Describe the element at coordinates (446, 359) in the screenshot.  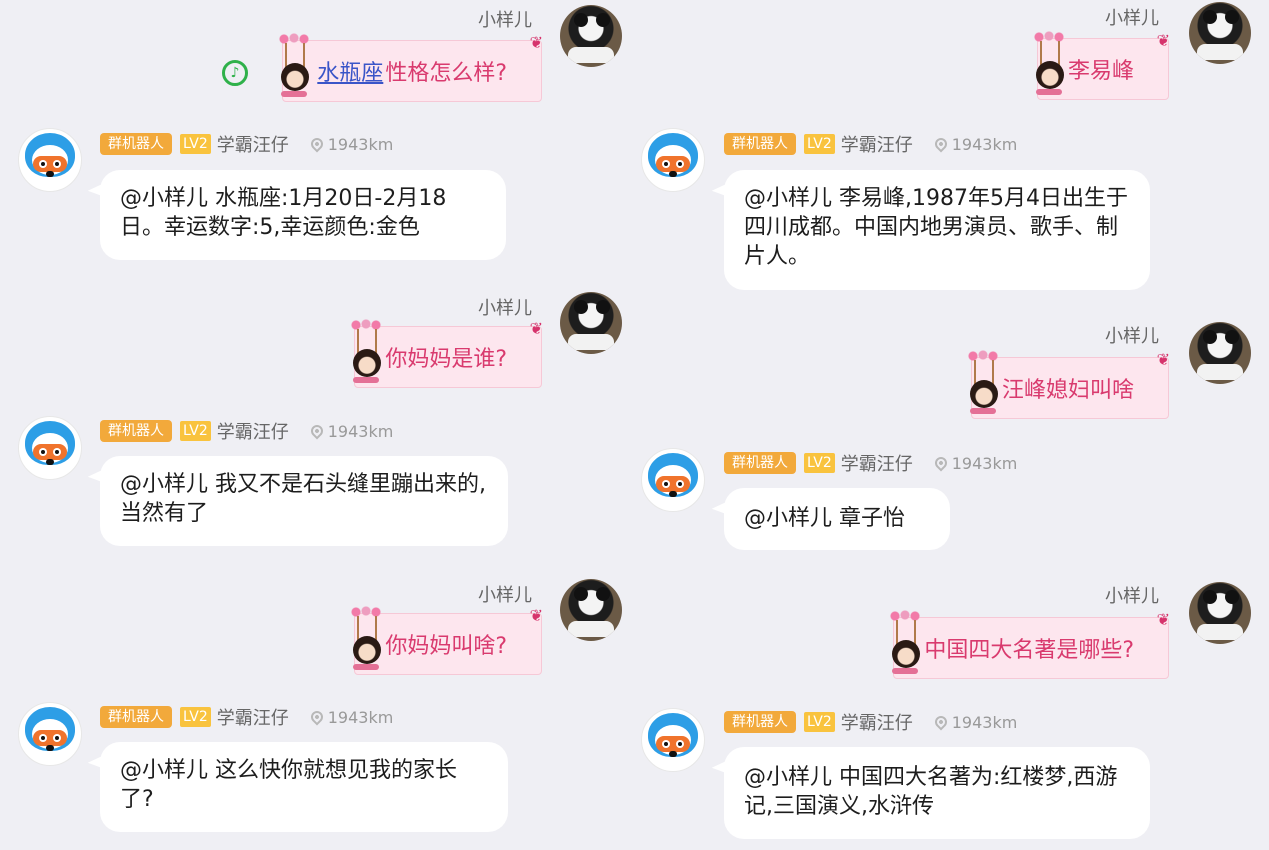
I see `message-text: 你妈妈是谁?` at that location.